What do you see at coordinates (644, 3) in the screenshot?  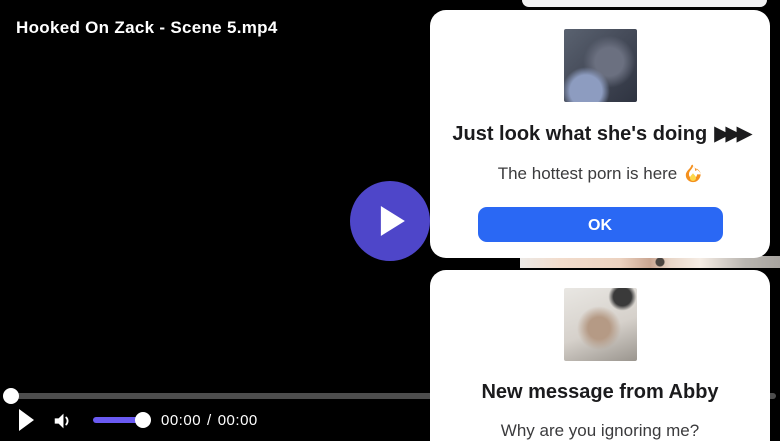 I see `background-popup-peek` at bounding box center [644, 3].